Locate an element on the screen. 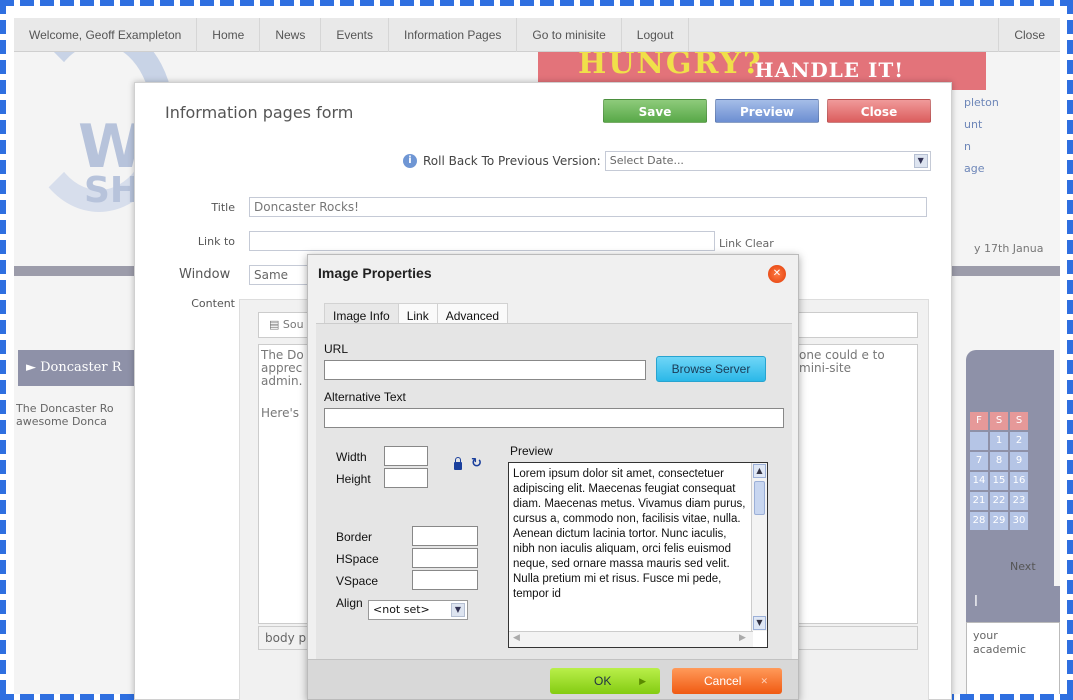  browse-server-button: Browse Server is located at coordinates (711, 369).